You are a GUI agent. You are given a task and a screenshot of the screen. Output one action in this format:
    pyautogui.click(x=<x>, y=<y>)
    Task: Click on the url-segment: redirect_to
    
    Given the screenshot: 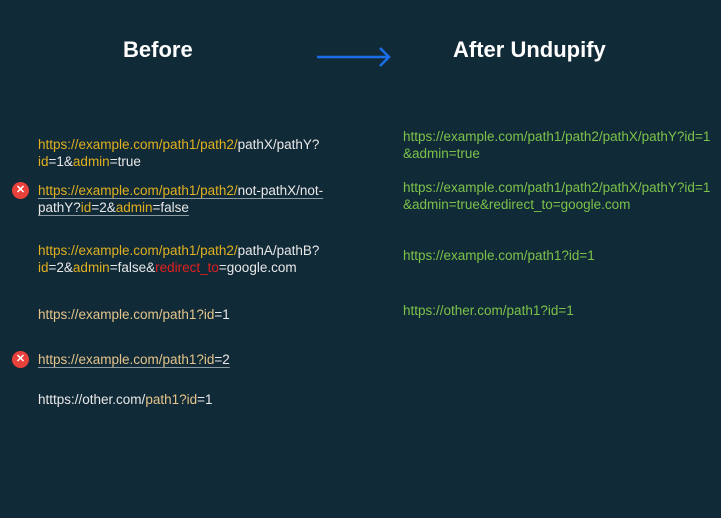 What is the action you would take?
    pyautogui.click(x=187, y=267)
    